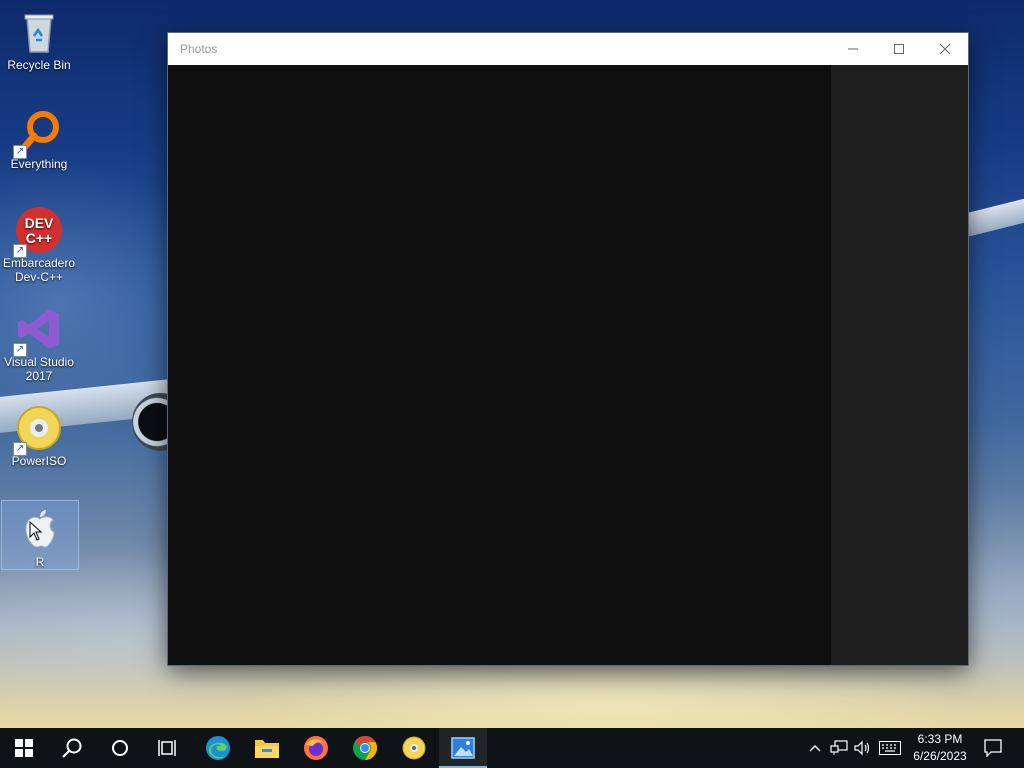 The image size is (1024, 768). I want to click on window-title: Photos, so click(199, 49).